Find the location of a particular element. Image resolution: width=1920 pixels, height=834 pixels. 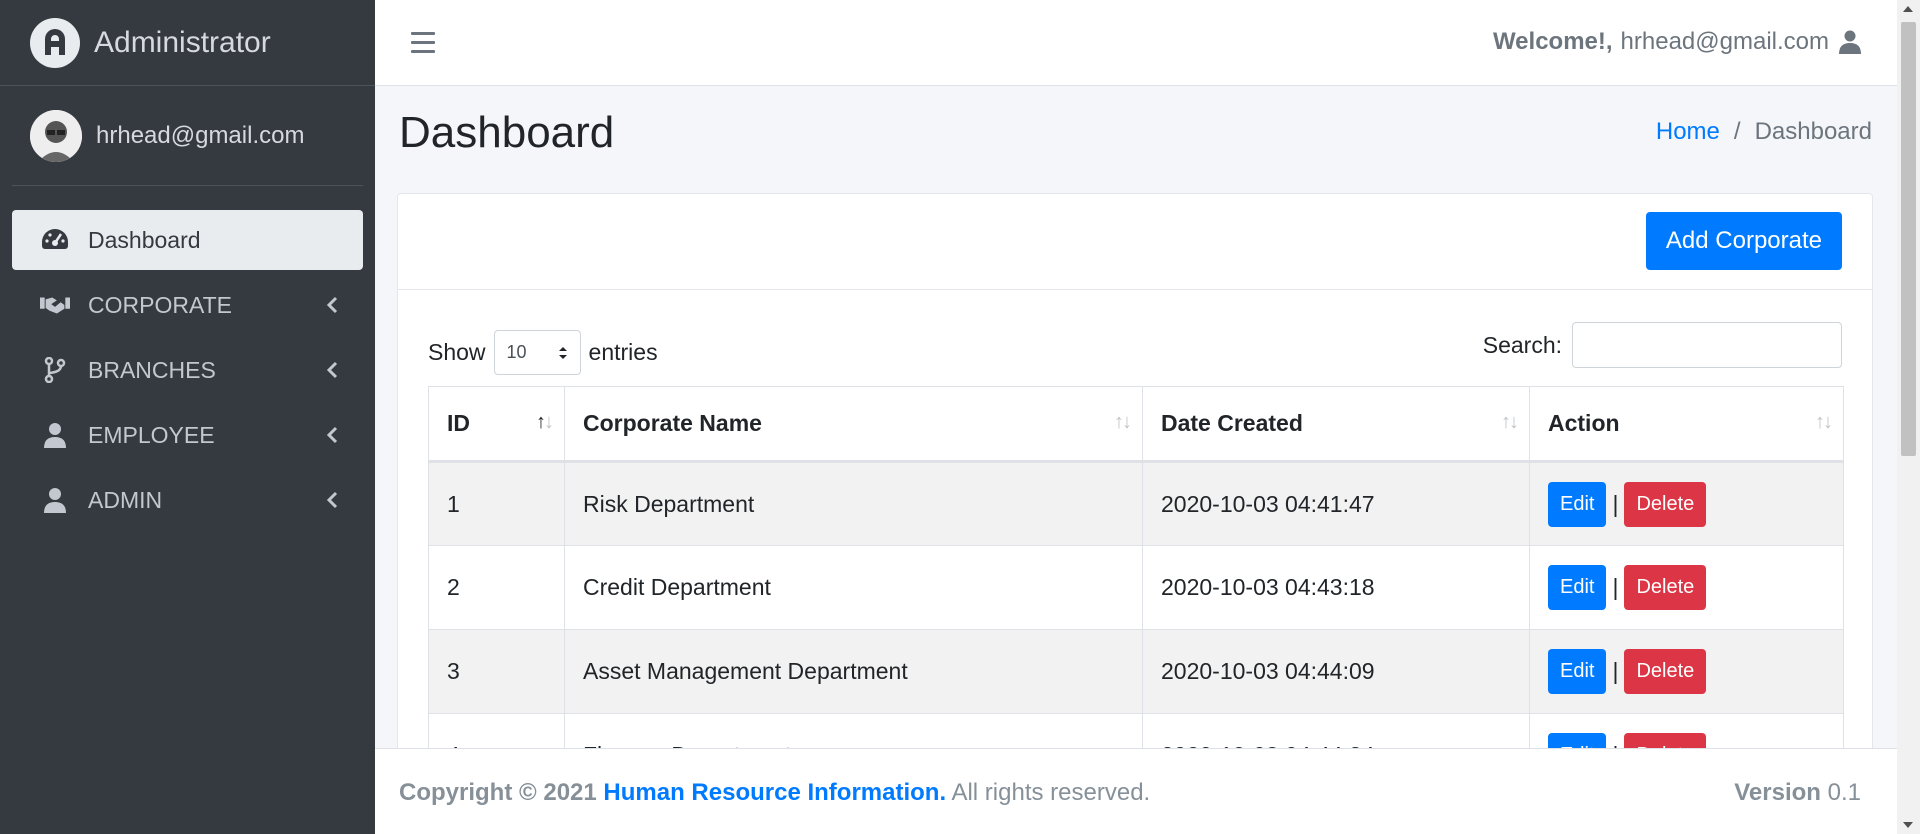

column-label: ID is located at coordinates (458, 423).